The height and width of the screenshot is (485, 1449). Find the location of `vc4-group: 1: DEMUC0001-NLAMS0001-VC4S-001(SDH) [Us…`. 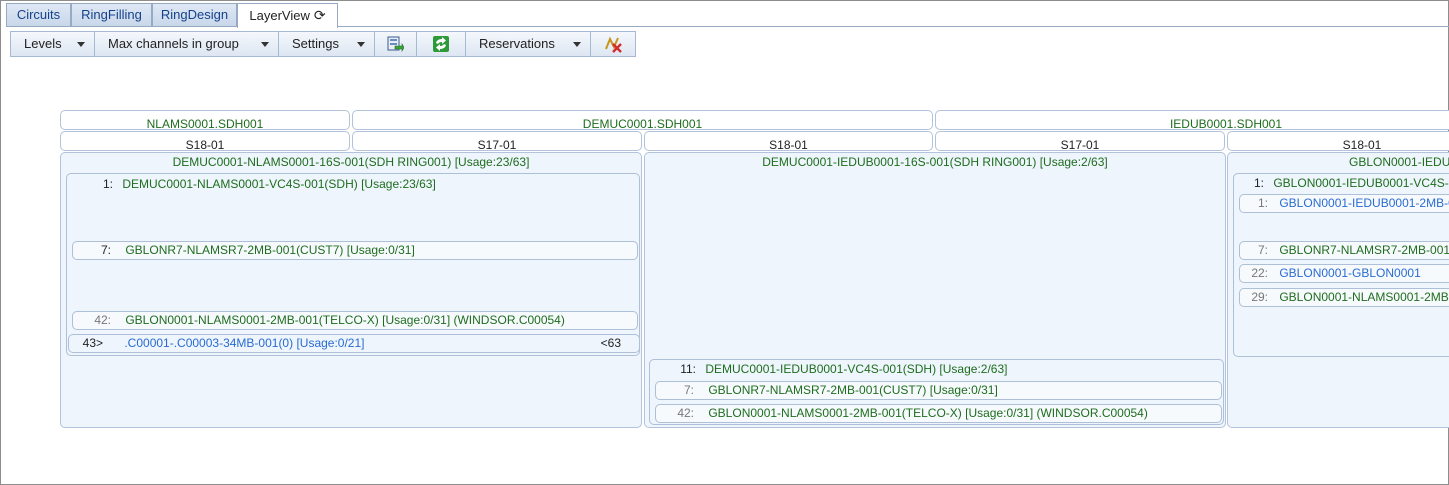

vc4-group: 1: DEMUC0001-NLAMS0001-VC4S-001(SDH) [Us… is located at coordinates (353, 264).